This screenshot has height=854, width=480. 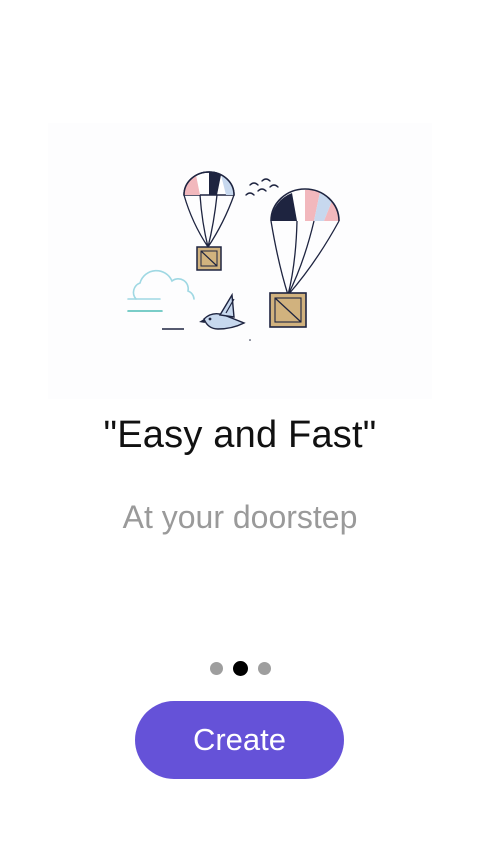 What do you see at coordinates (209, 221) in the screenshot?
I see `small-parachute-icon` at bounding box center [209, 221].